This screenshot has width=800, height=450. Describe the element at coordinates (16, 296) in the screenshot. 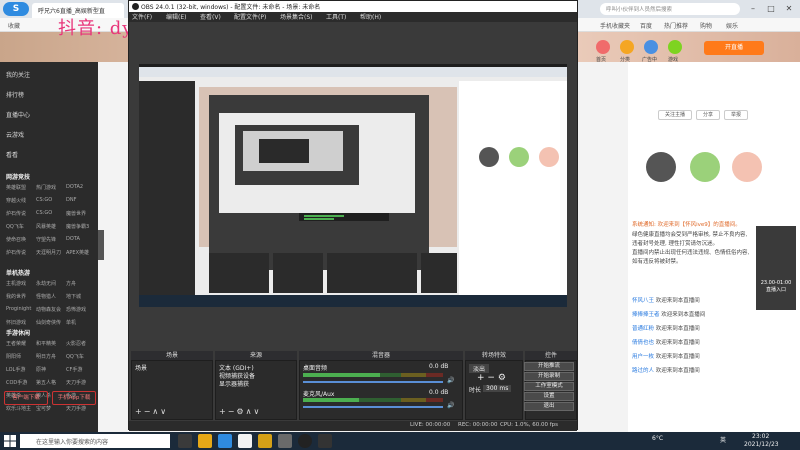

I see `sidebar-grid-item: 我的世界` at that location.